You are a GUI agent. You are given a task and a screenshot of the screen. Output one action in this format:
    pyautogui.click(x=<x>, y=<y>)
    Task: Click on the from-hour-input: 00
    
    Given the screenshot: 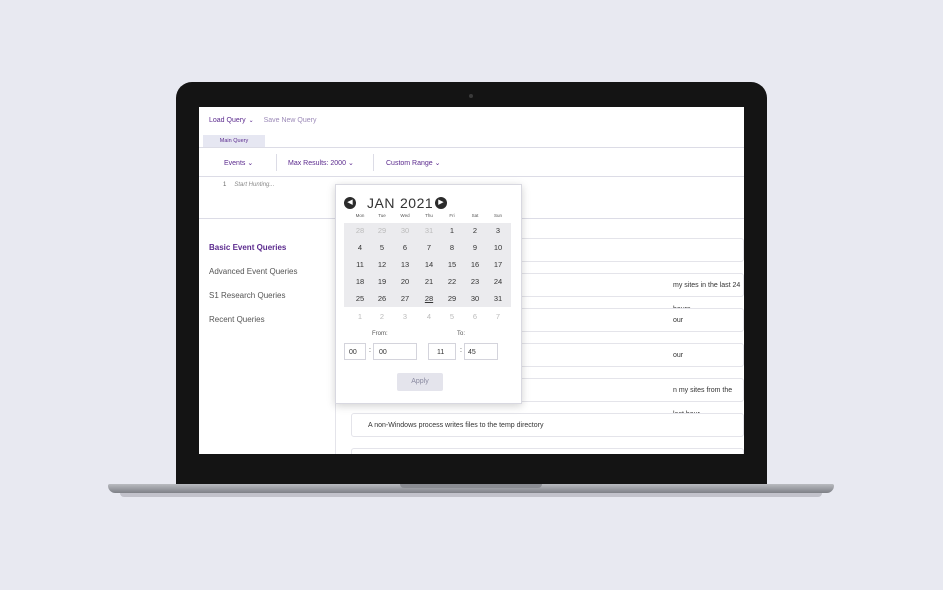 What is the action you would take?
    pyautogui.click(x=355, y=351)
    